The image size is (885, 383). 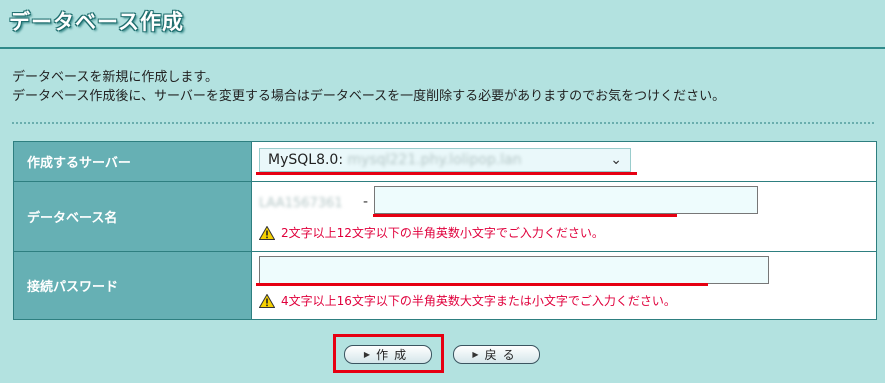 I want to click on description-line-1: データベースを新規に作成します。, so click(x=115, y=77).